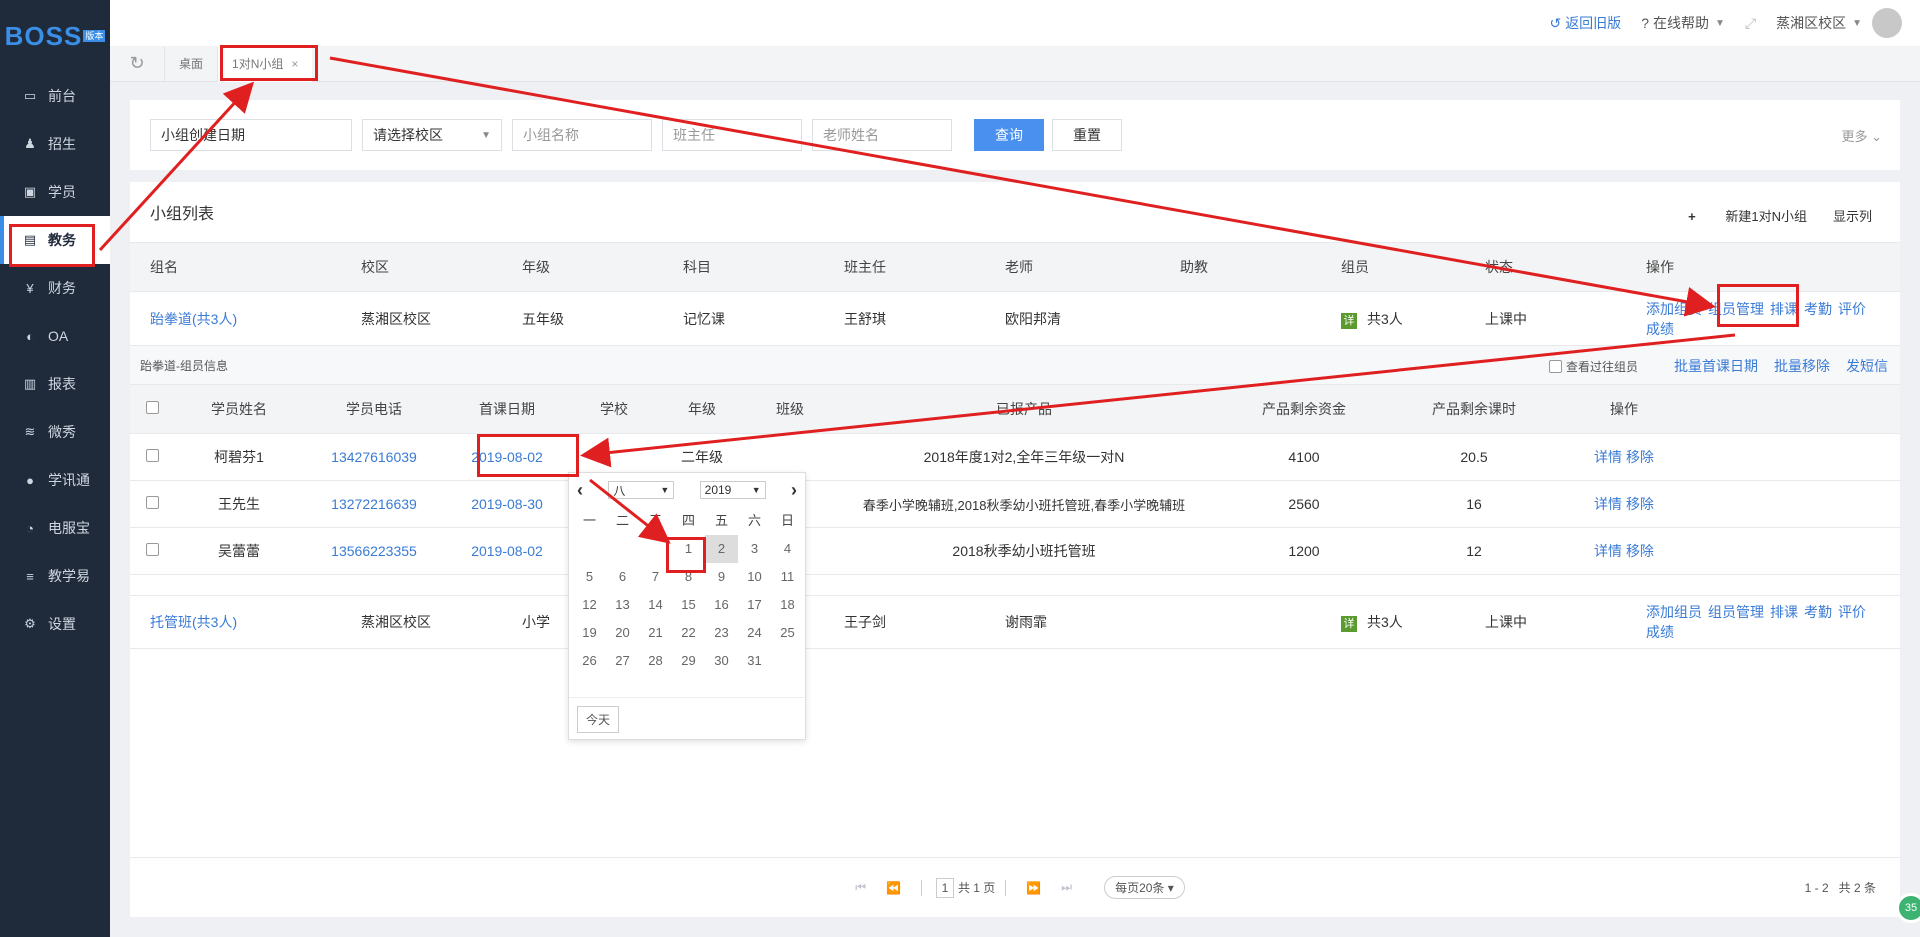 This screenshot has width=1920, height=937. I want to click on calendar-day: 24, so click(754, 633).